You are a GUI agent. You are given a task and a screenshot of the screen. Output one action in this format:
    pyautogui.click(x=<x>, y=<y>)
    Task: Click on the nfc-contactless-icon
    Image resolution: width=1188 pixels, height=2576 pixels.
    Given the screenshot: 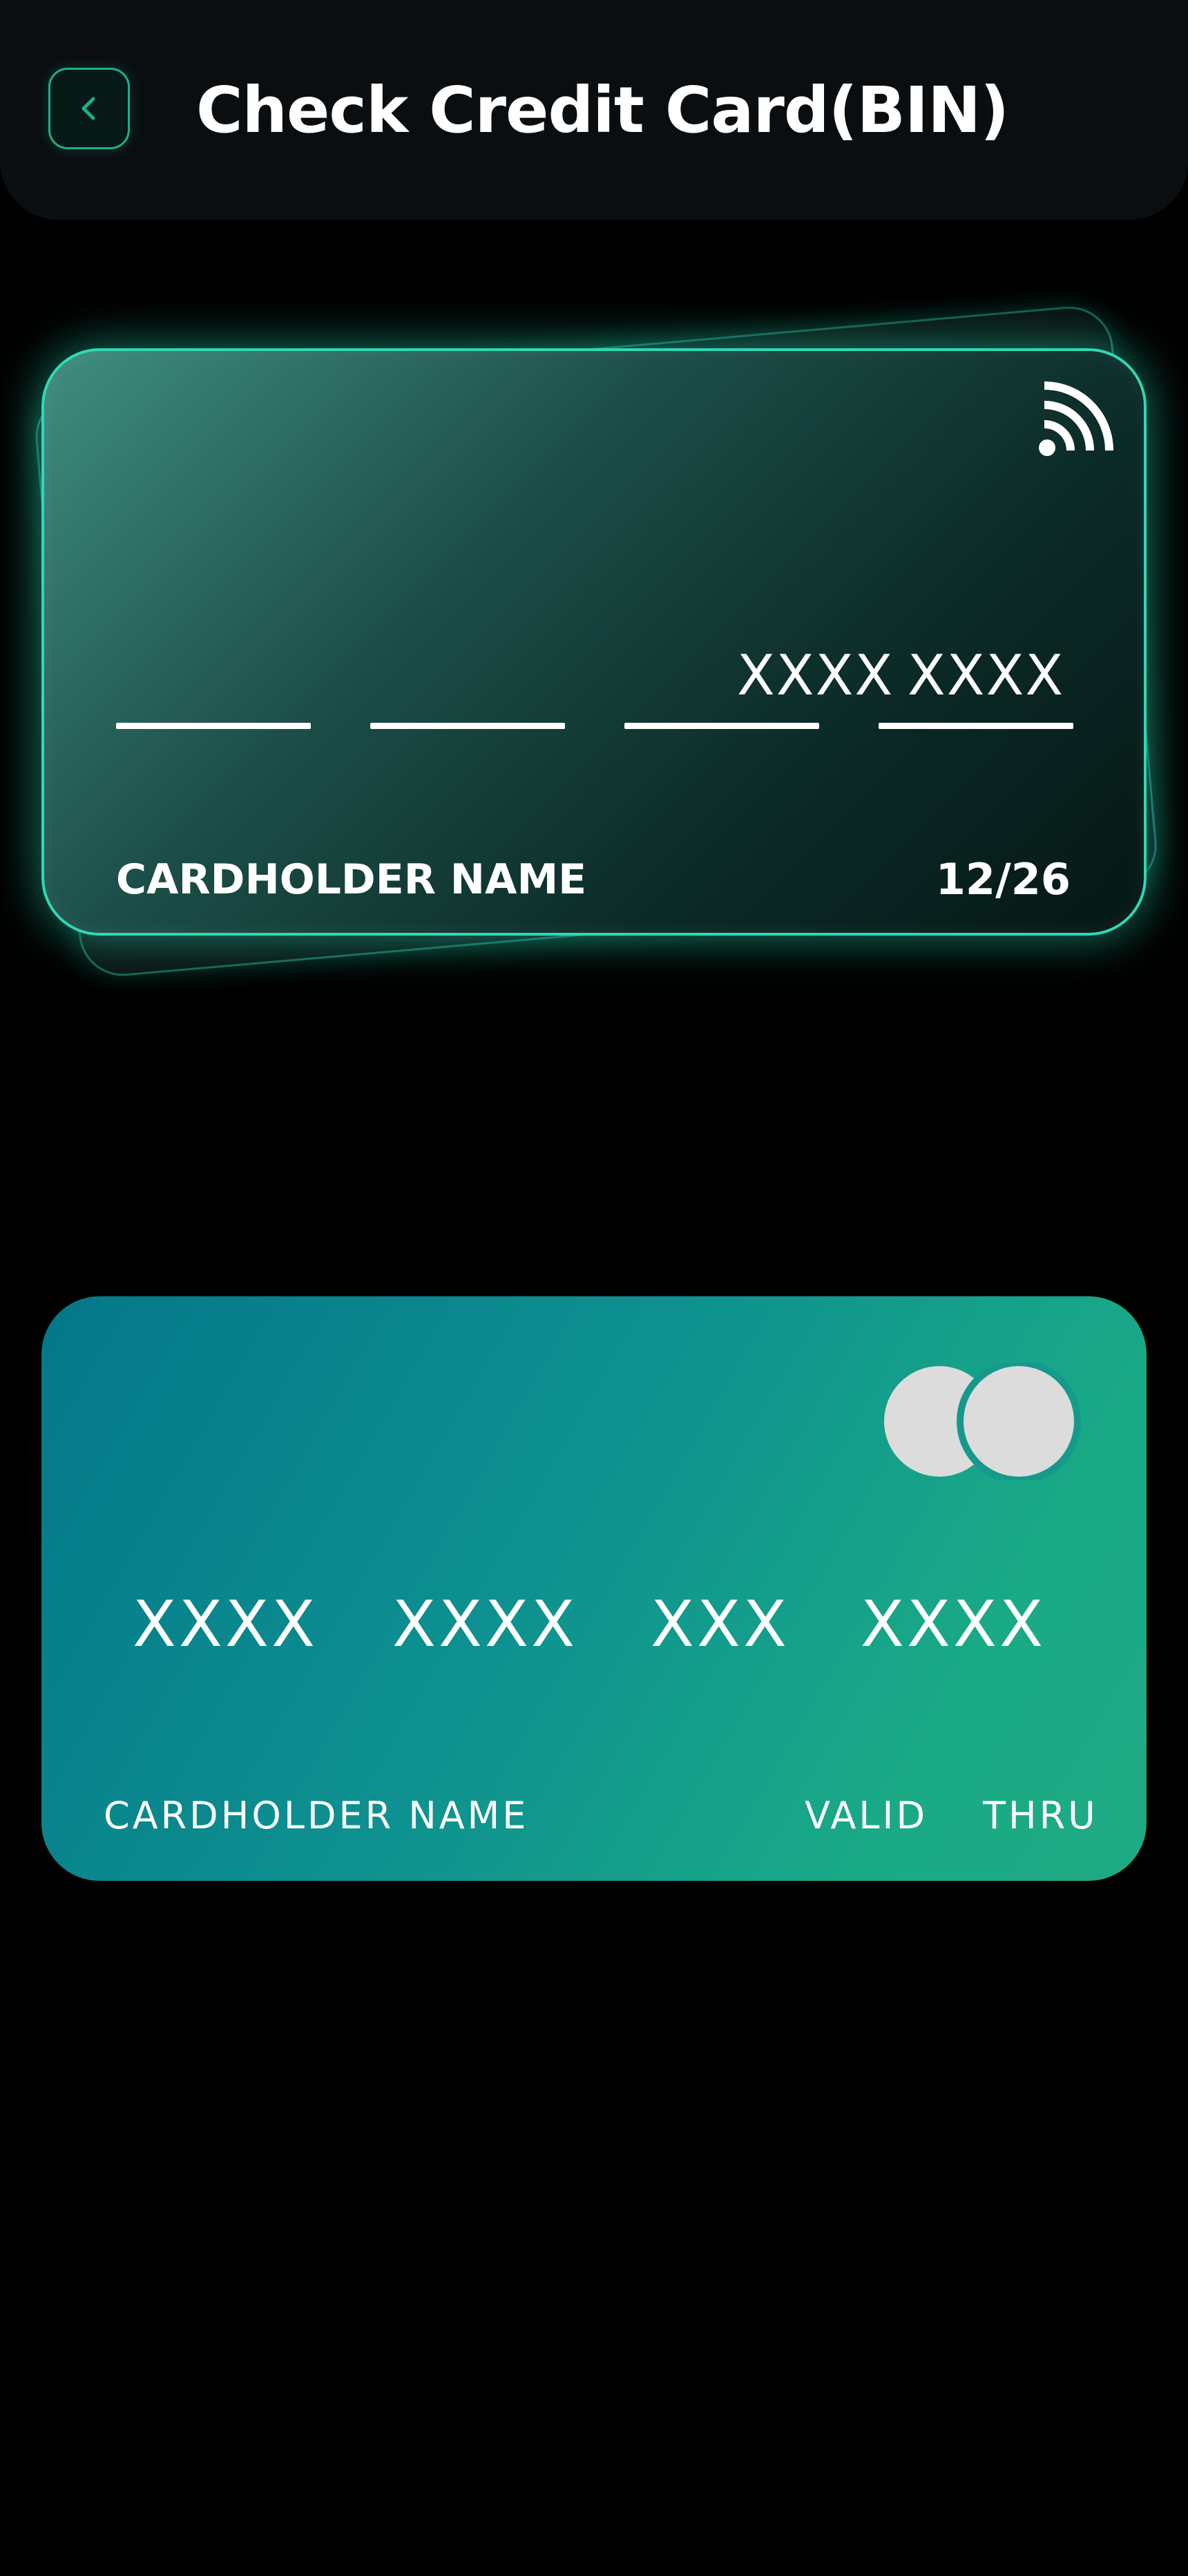 What is the action you would take?
    pyautogui.click(x=1075, y=419)
    